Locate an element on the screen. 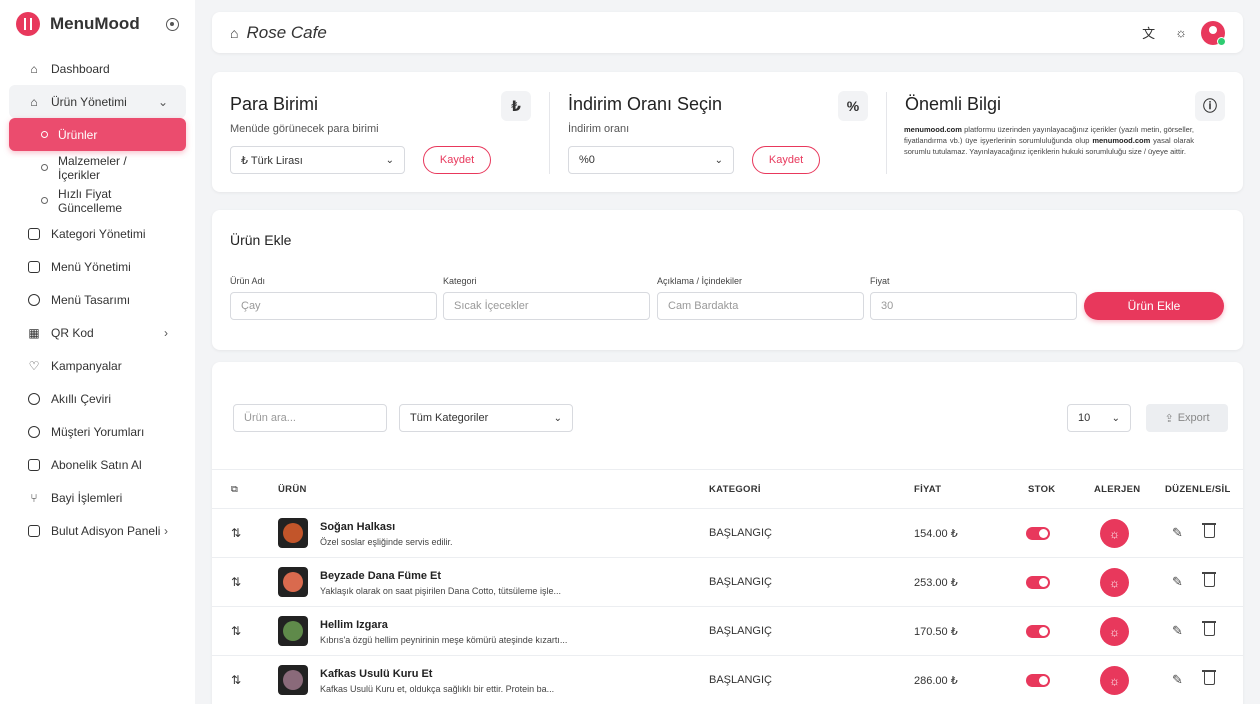 The height and width of the screenshot is (704, 1260). sidebar-item-label: Kategori Yönetimi is located at coordinates (98, 233).